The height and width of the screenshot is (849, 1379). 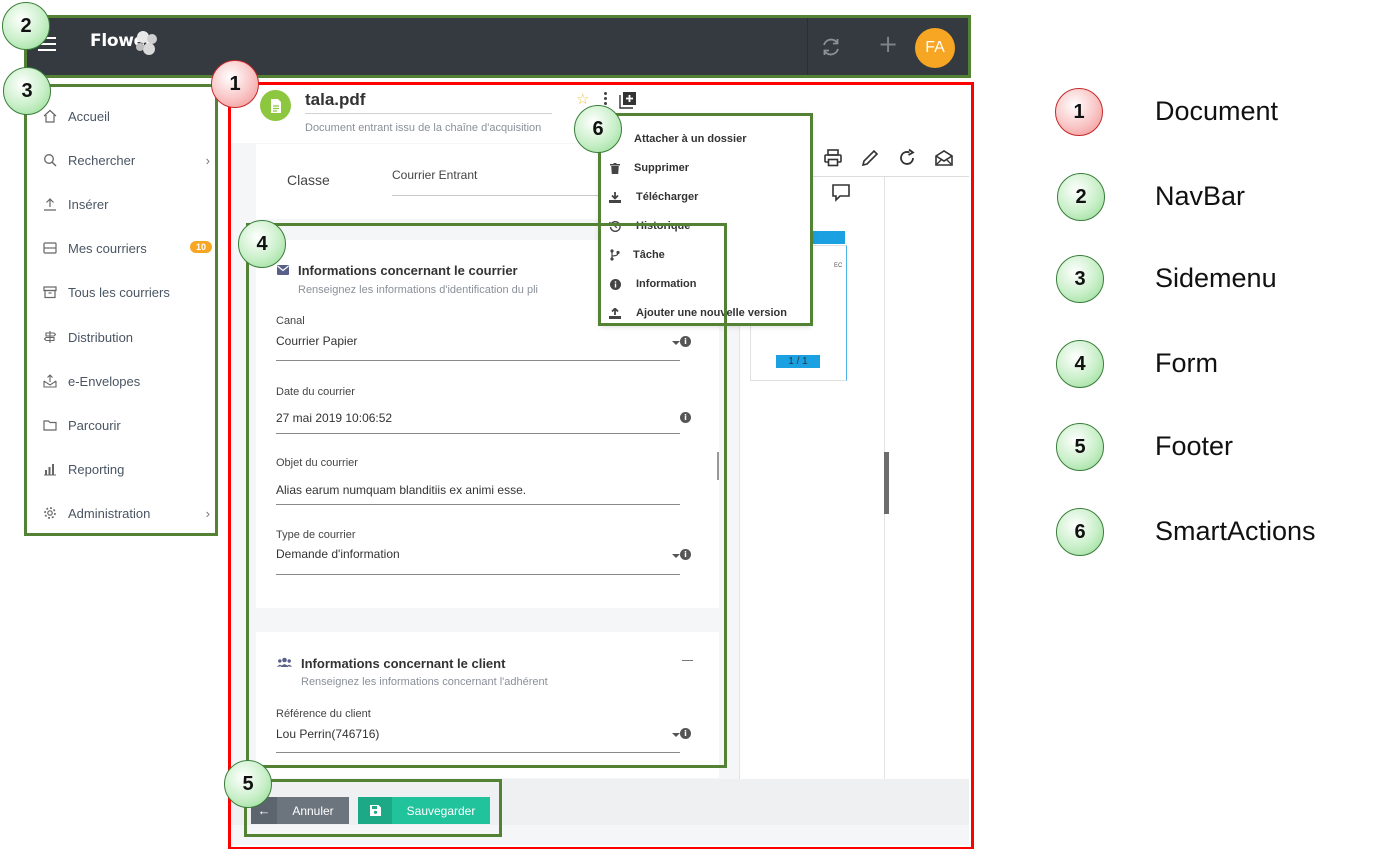 I want to click on legend-marker-4: 4, so click(x=1080, y=364).